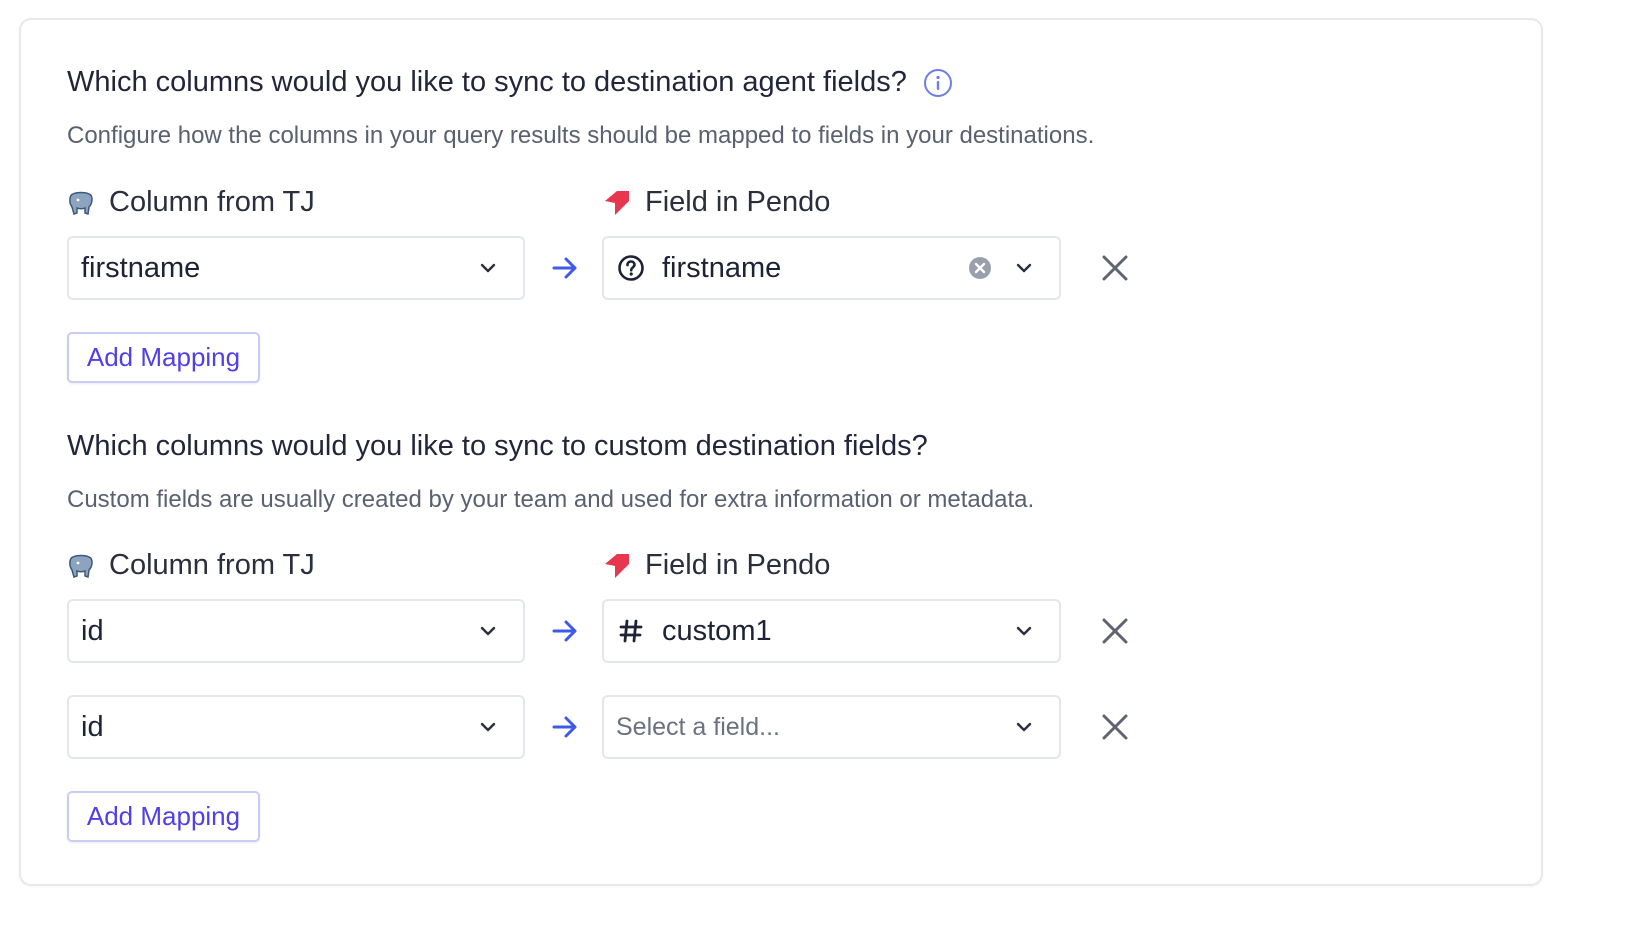 This screenshot has height=952, width=1640. Describe the element at coordinates (631, 268) in the screenshot. I see `question-circle-icon` at that location.